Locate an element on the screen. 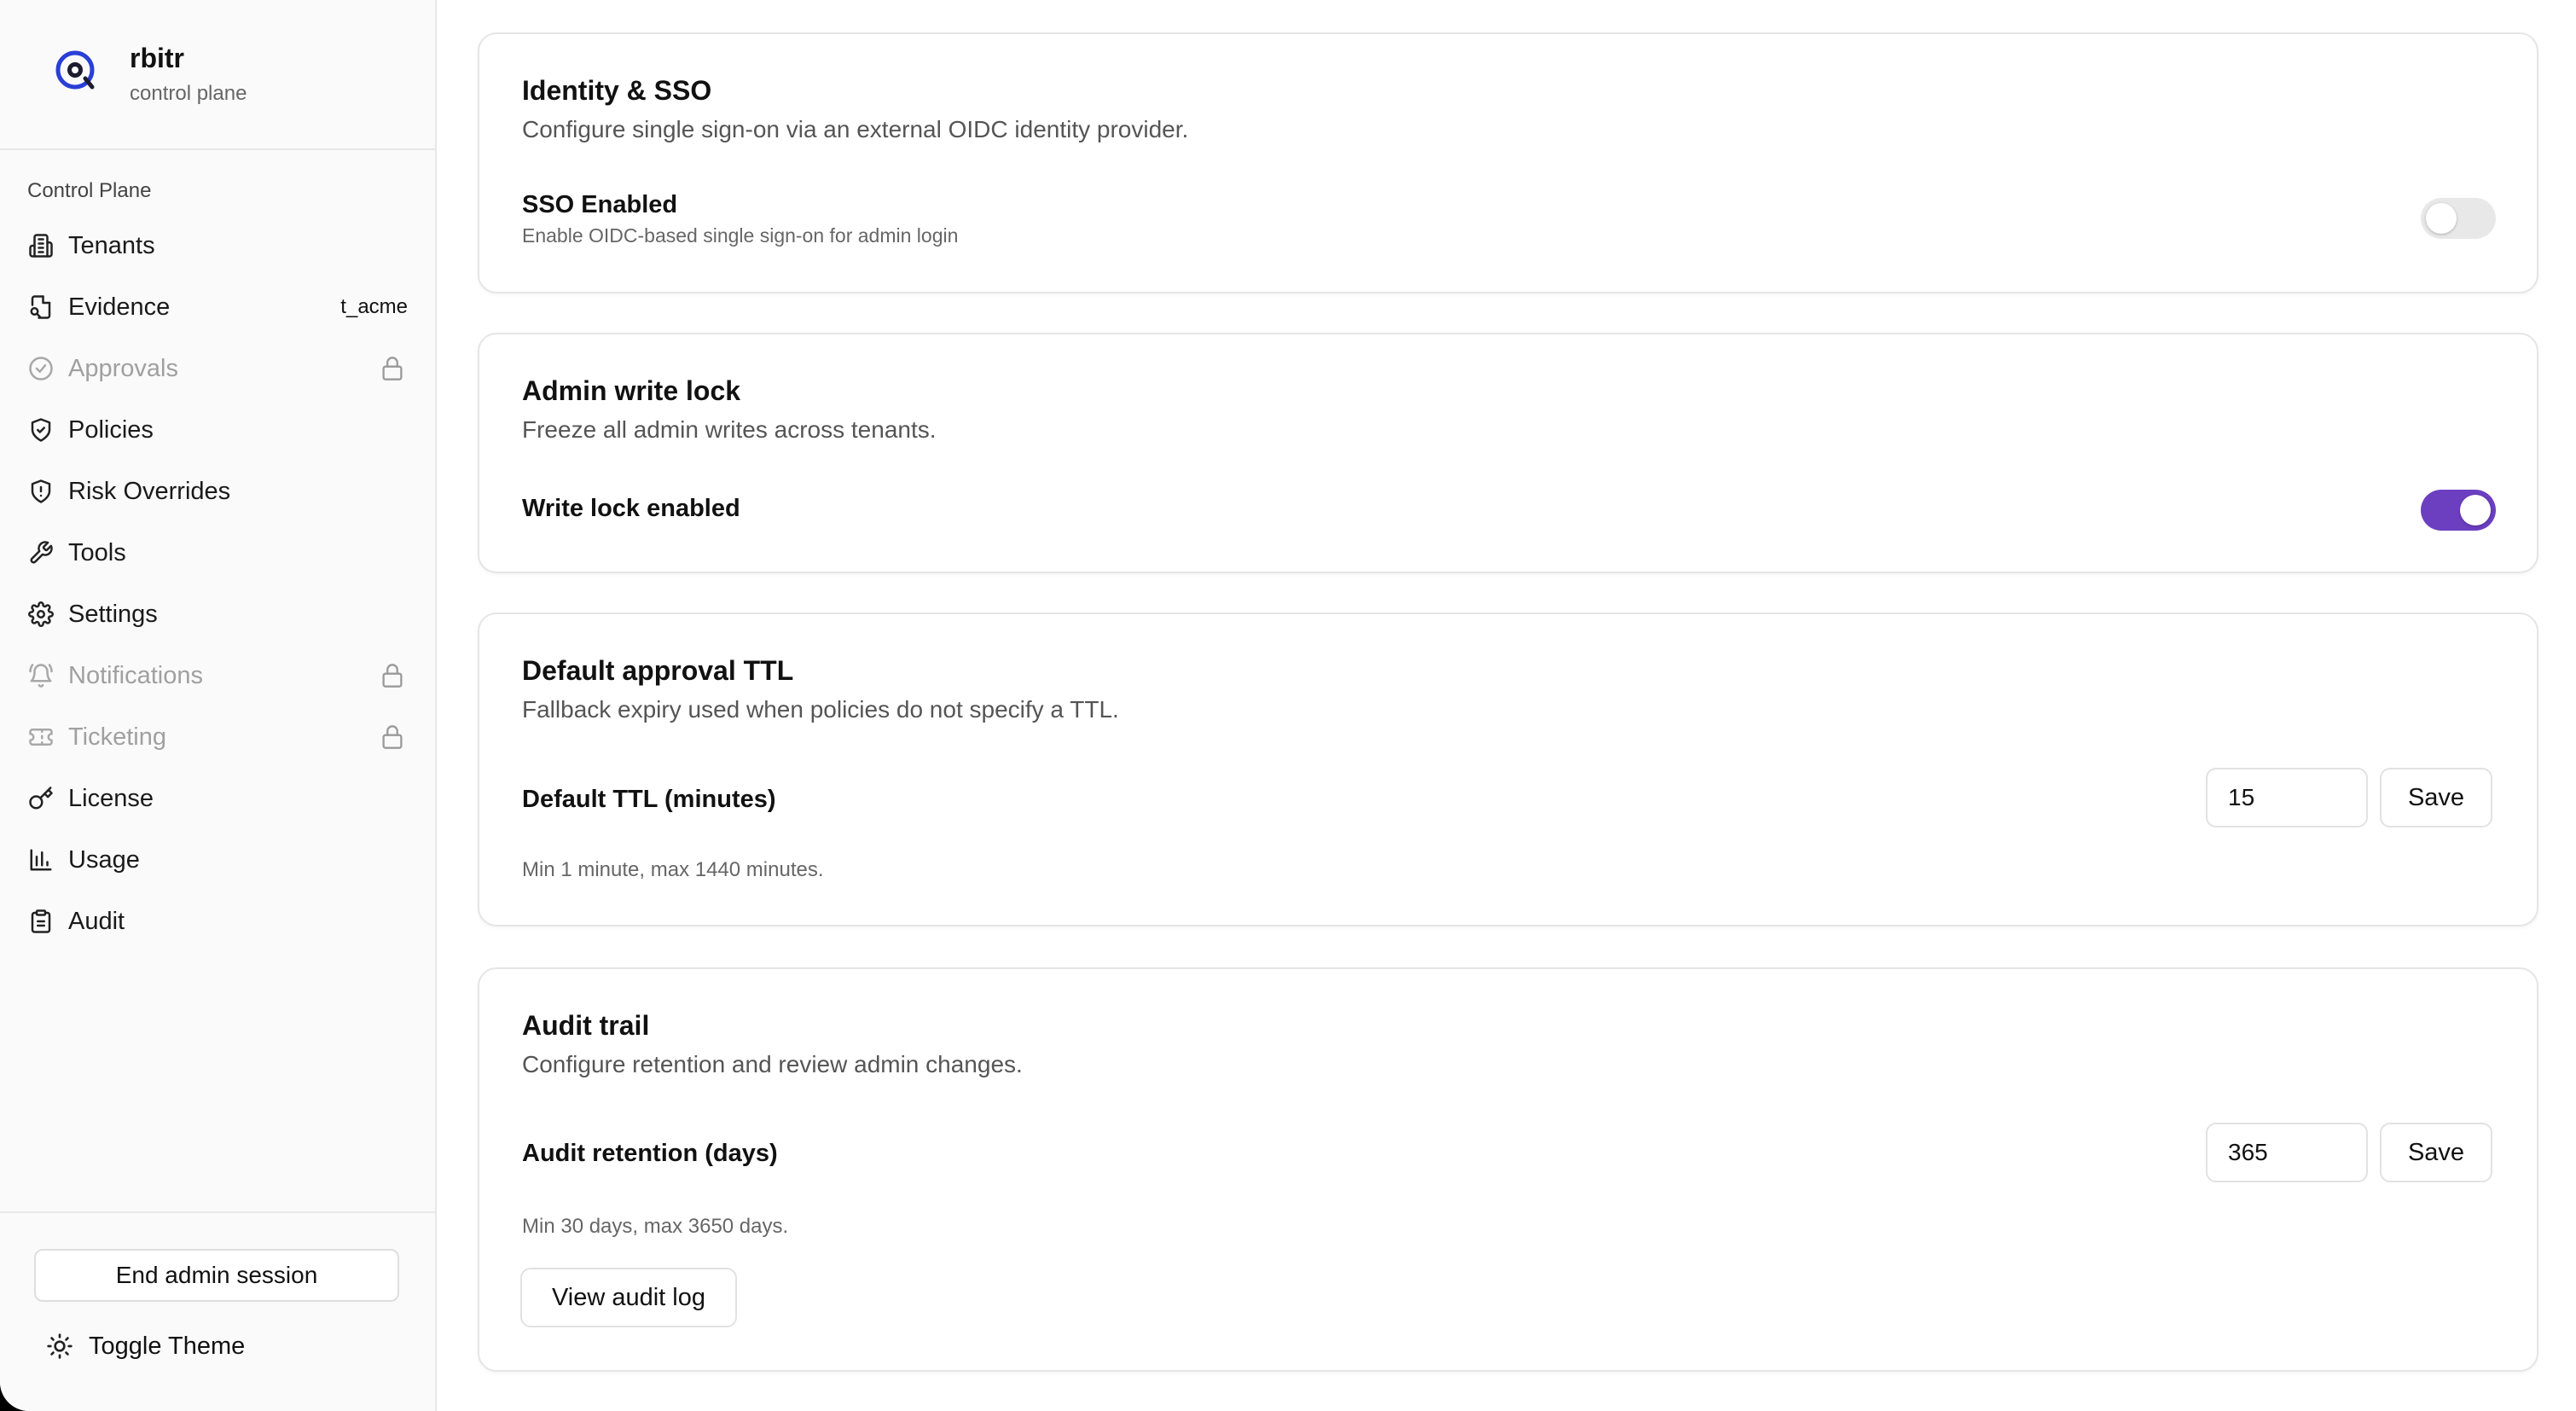  ticket-icon is located at coordinates (41, 737).